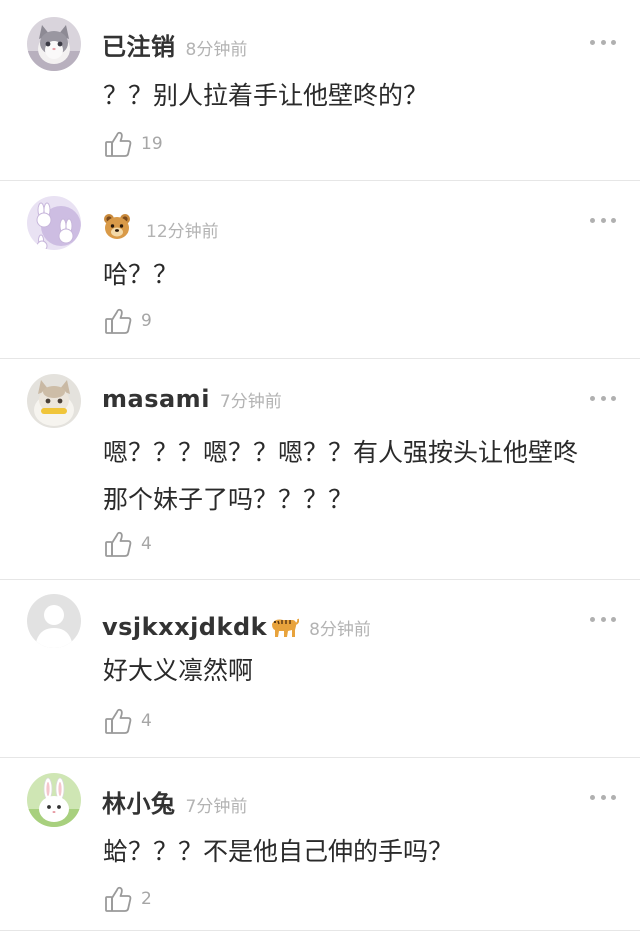  What do you see at coordinates (139, 44) in the screenshot?
I see `username: 已注销` at bounding box center [139, 44].